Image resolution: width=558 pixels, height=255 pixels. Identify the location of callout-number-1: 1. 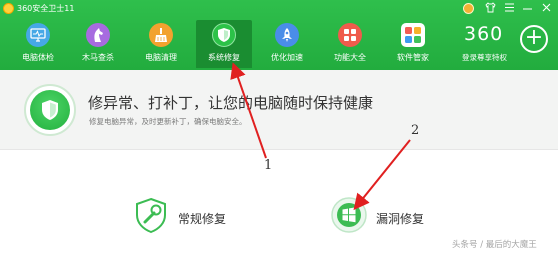
(268, 165).